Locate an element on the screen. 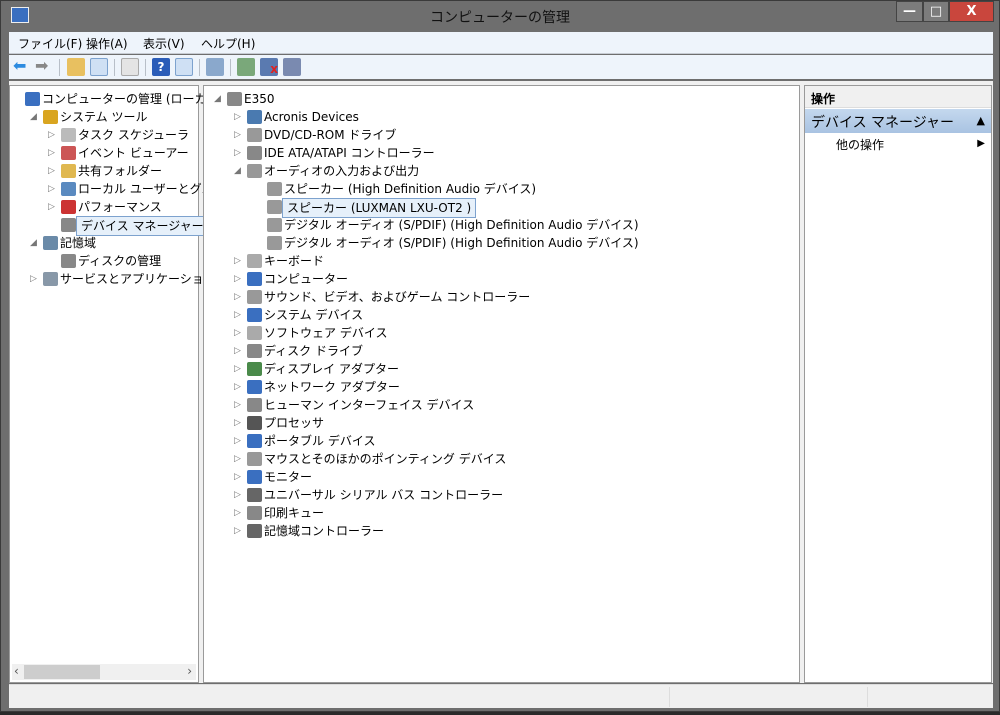 Image resolution: width=1000 pixels, height=715 pixels. status-bar is located at coordinates (501, 696).